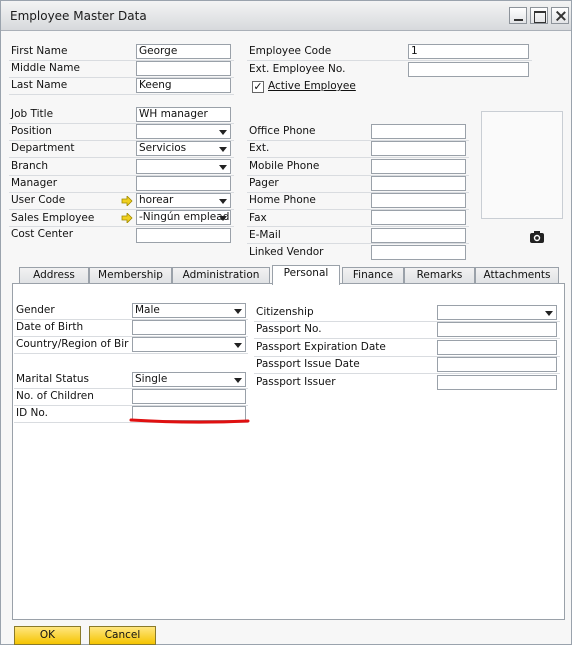 Image resolution: width=572 pixels, height=645 pixels. I want to click on linked-vendor-field, so click(418, 252).